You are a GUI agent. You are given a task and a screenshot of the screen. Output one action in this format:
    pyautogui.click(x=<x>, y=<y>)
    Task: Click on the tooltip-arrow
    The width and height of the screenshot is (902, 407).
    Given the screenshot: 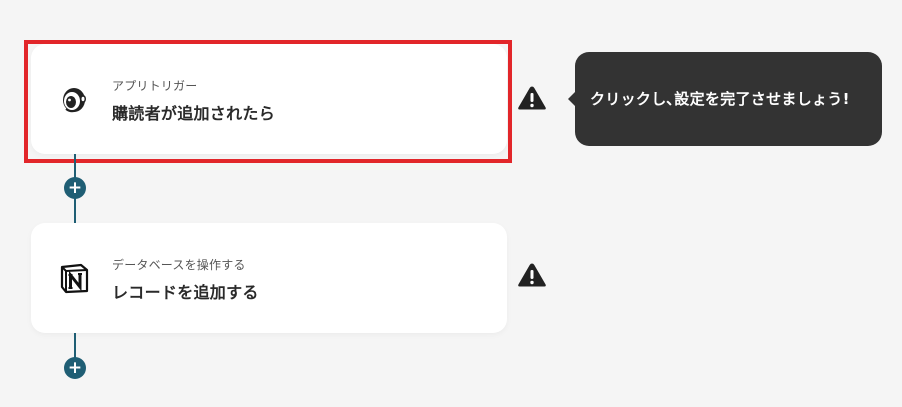 What is the action you would take?
    pyautogui.click(x=571, y=99)
    